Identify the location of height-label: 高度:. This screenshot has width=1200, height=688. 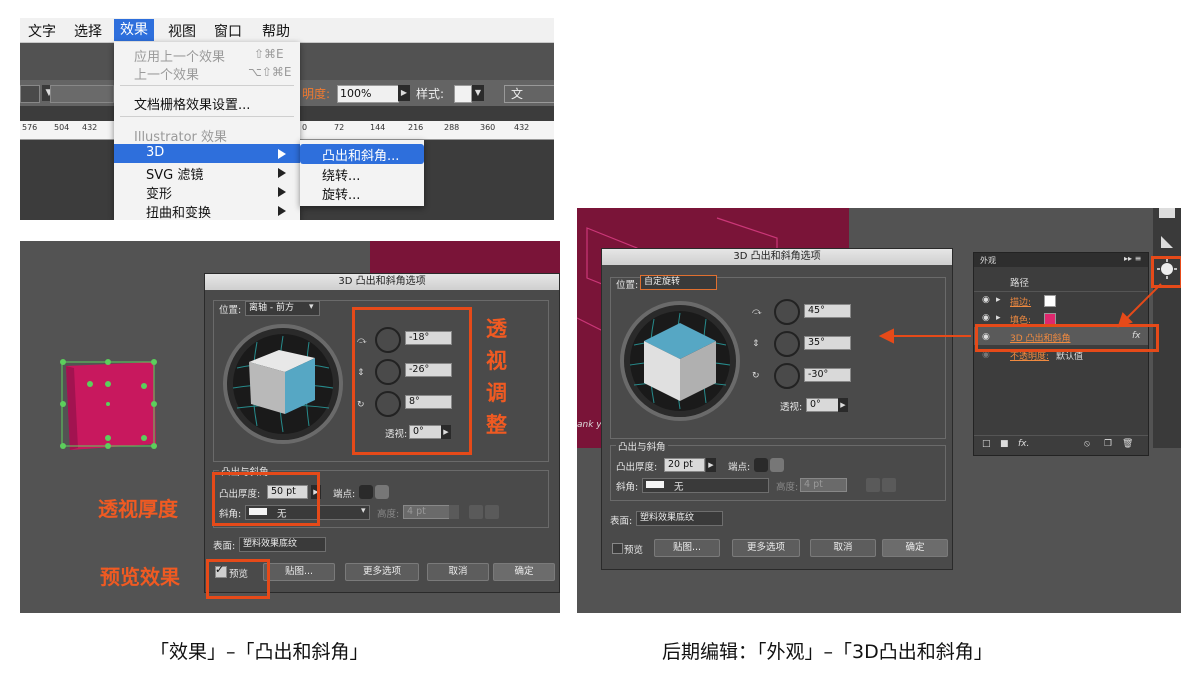
(388, 514).